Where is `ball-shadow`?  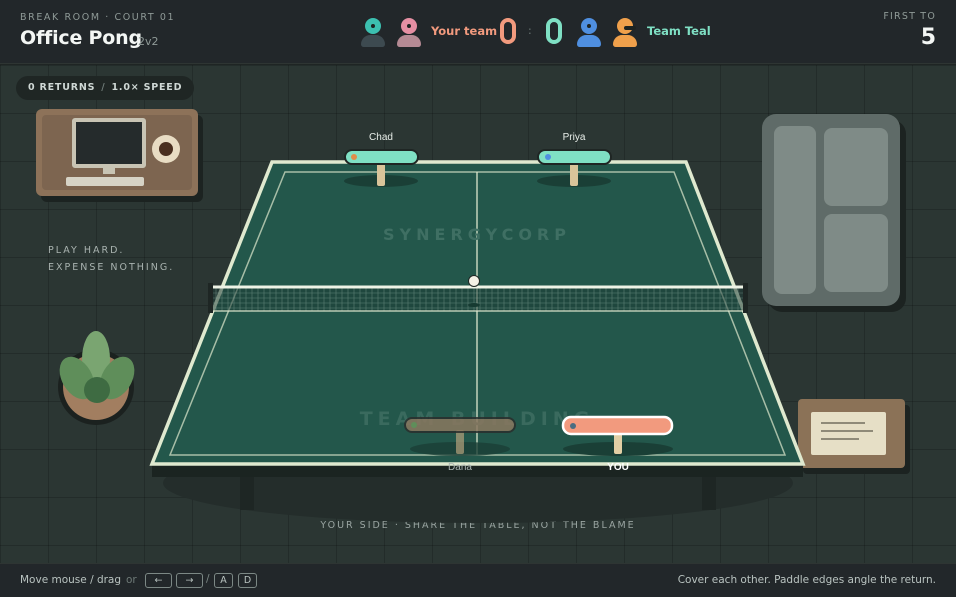
ball-shadow is located at coordinates (474, 305).